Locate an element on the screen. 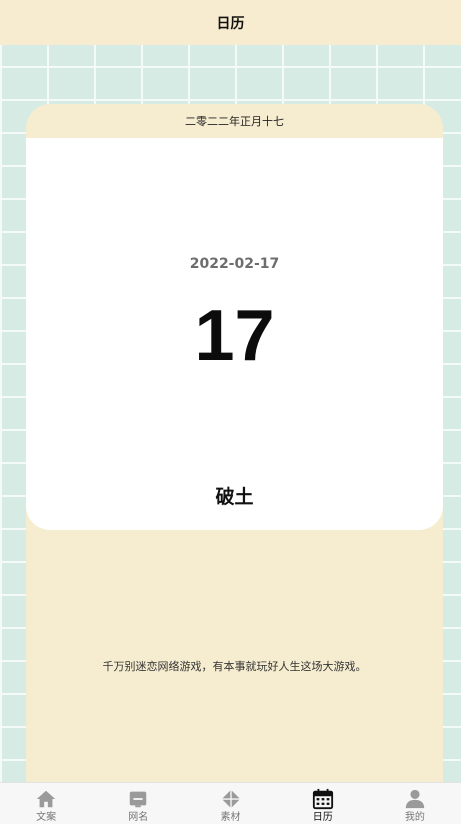 The height and width of the screenshot is (824, 461). day-number: 17 is located at coordinates (234, 336).